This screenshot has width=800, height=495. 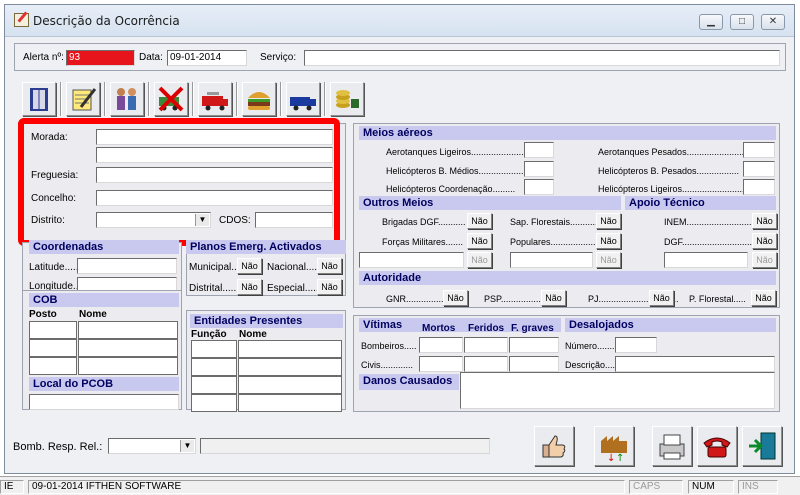 What do you see at coordinates (758, 487) in the screenshot?
I see `status-ins: INS` at bounding box center [758, 487].